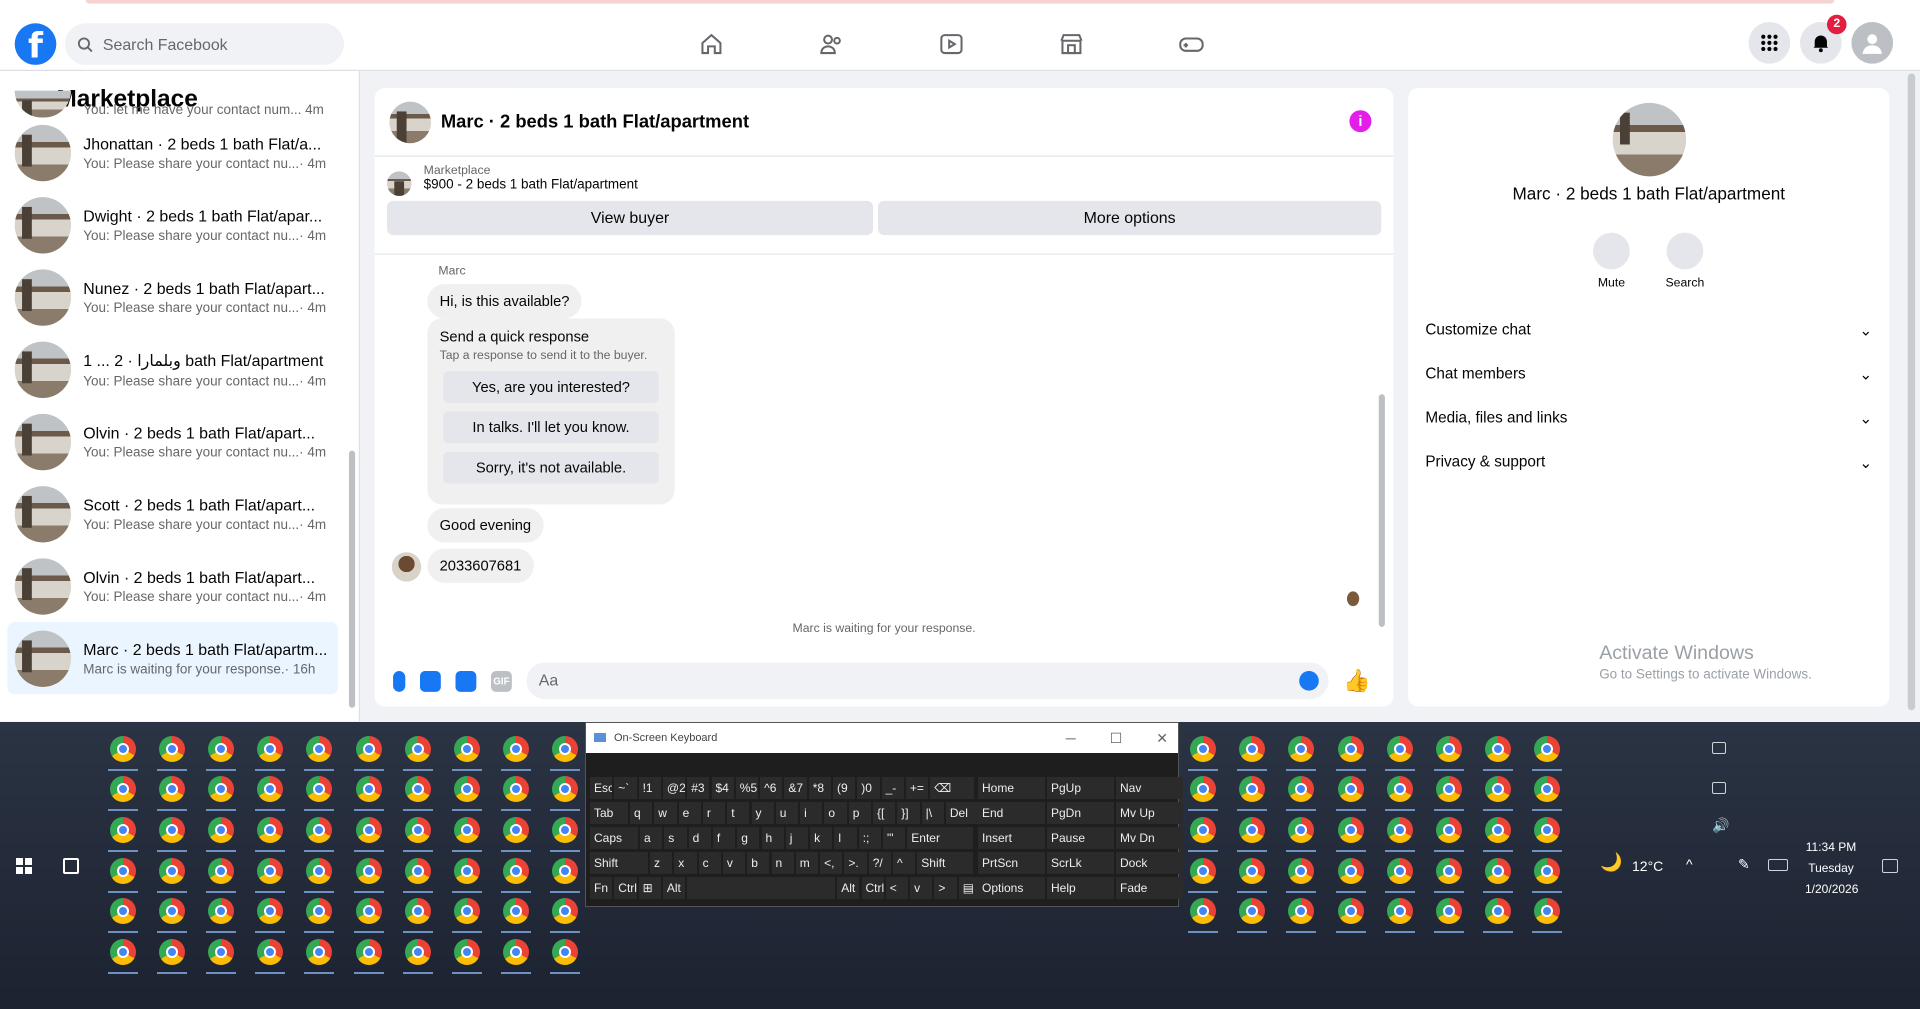 Image resolution: width=1920 pixels, height=1009 pixels. What do you see at coordinates (619, 863) in the screenshot?
I see `osk-key: Shift` at bounding box center [619, 863].